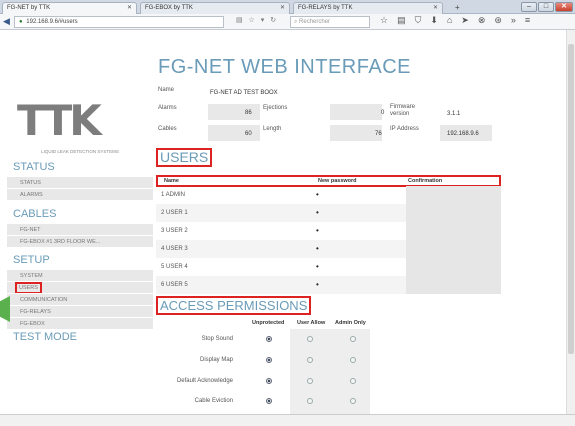 The height and width of the screenshot is (426, 575). I want to click on green-arrow-icon, so click(5, 309).